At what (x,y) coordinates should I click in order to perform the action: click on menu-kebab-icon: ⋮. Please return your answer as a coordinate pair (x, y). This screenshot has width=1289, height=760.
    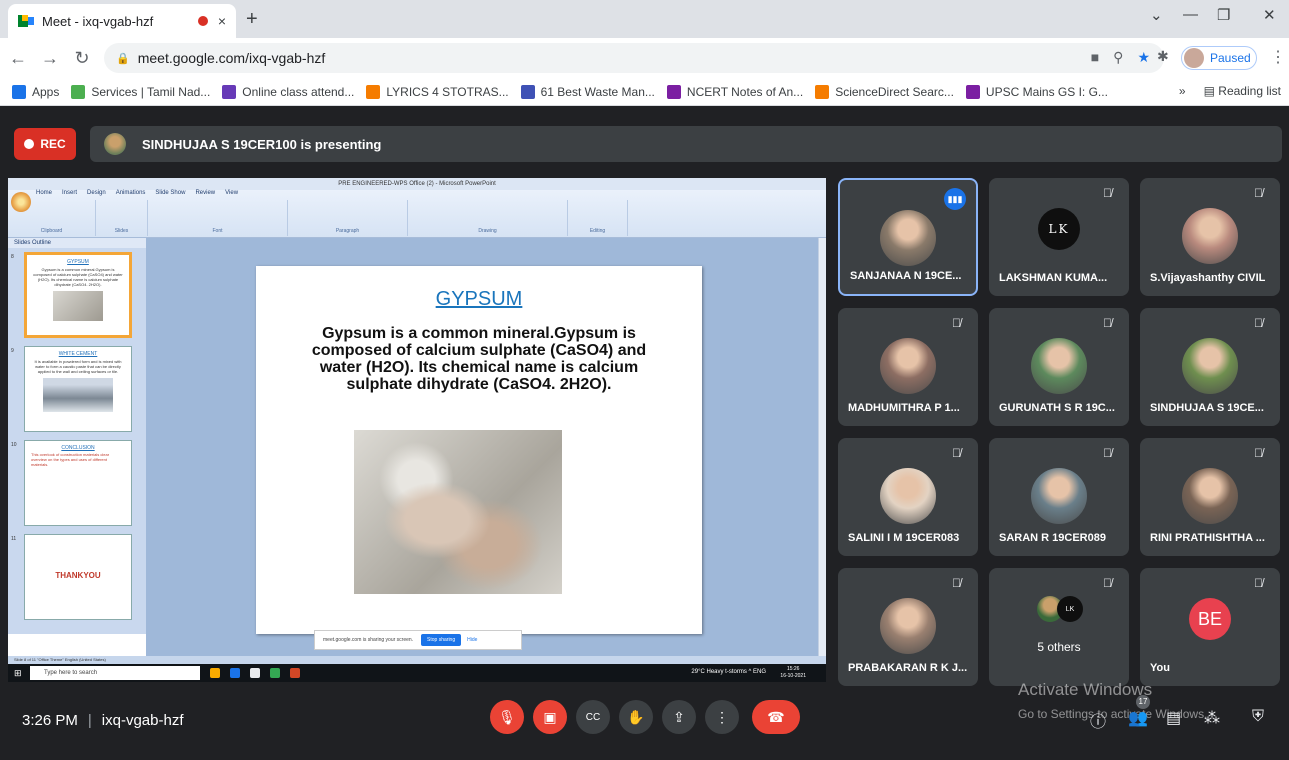
    Looking at the image, I should click on (1278, 57).